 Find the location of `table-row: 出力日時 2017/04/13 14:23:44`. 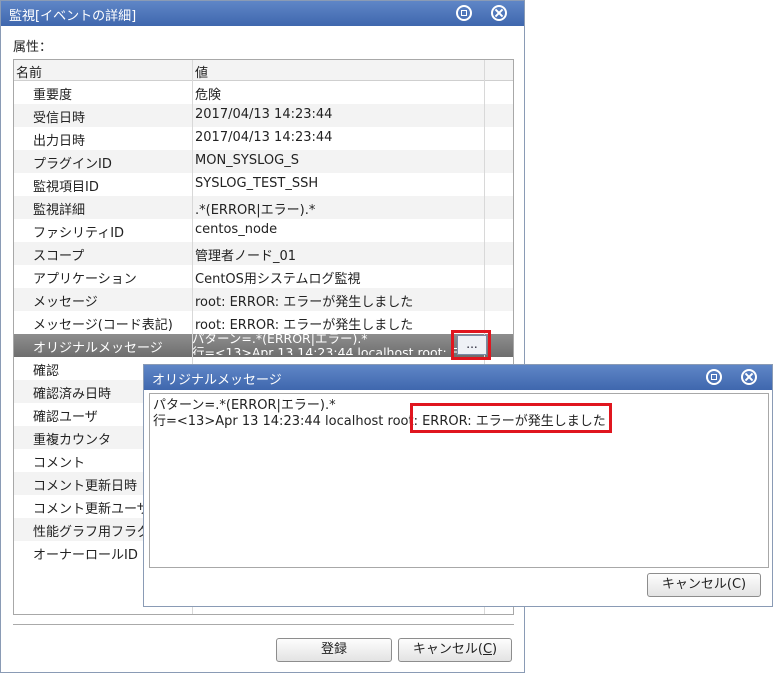

table-row: 出力日時 2017/04/13 14:23:44 is located at coordinates (263, 138).